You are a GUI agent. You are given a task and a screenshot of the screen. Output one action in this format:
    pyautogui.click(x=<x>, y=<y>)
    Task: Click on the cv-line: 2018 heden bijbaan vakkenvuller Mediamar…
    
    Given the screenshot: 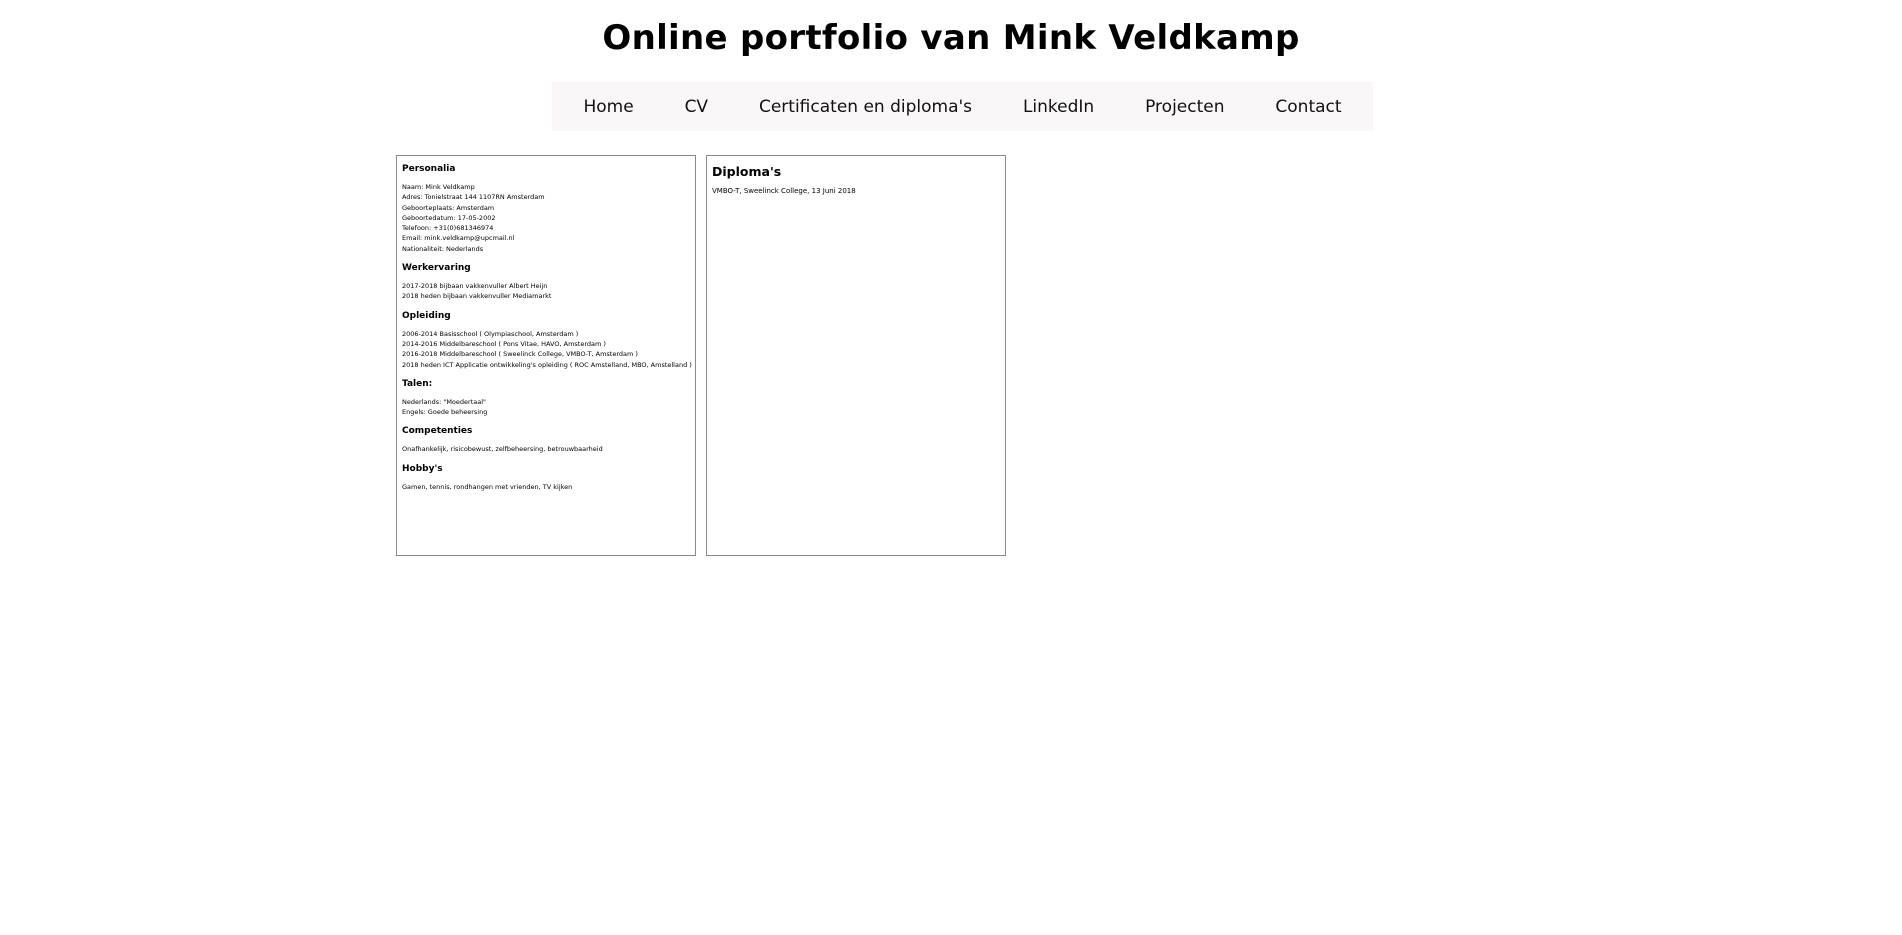 What is the action you would take?
    pyautogui.click(x=477, y=296)
    